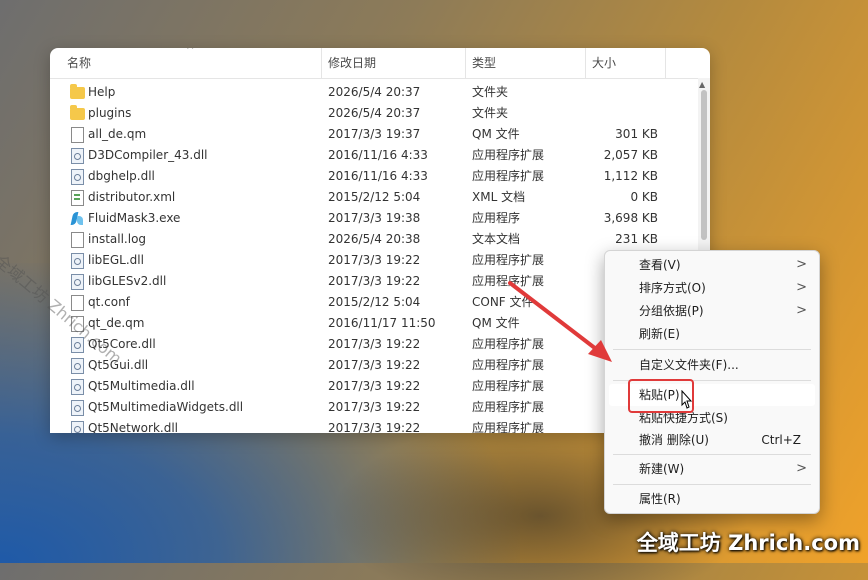 The width and height of the screenshot is (868, 580). What do you see at coordinates (781, 440) in the screenshot?
I see `menu-item-shortcut: Ctrl+Z` at bounding box center [781, 440].